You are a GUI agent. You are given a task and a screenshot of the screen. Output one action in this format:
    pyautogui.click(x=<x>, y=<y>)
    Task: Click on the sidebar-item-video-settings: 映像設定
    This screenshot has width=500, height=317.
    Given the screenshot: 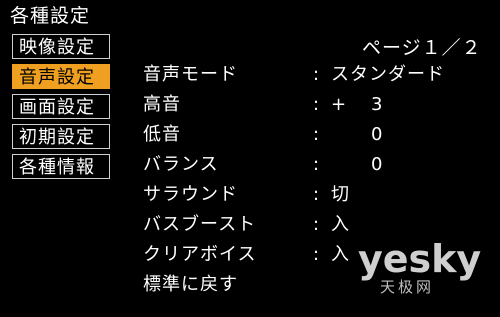 What is the action you would take?
    pyautogui.click(x=61, y=46)
    